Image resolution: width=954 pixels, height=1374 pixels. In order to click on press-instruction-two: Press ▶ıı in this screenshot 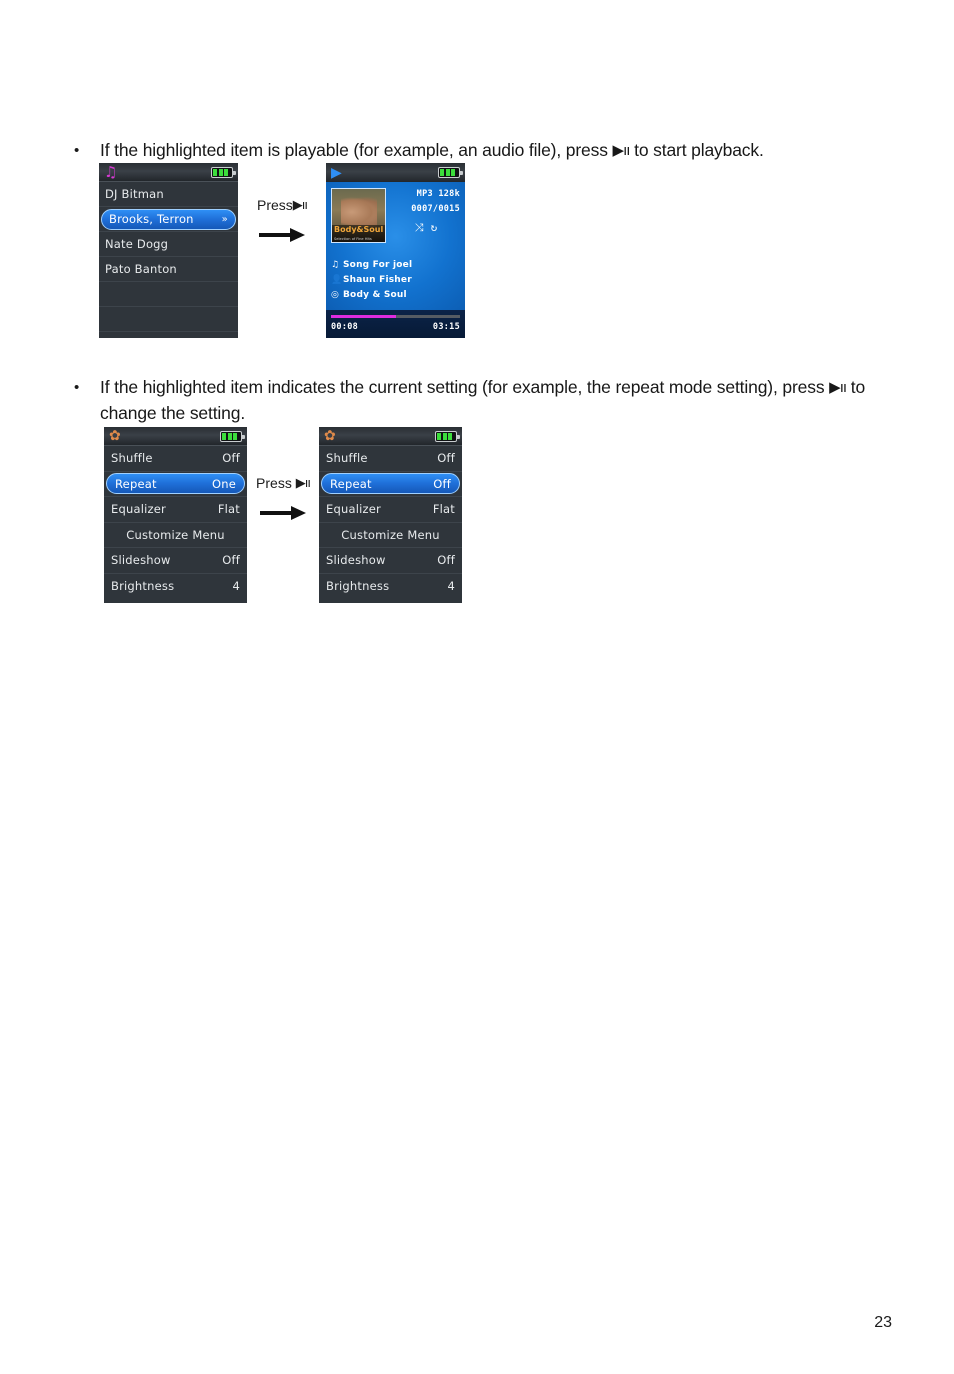, I will do `click(283, 473)`.